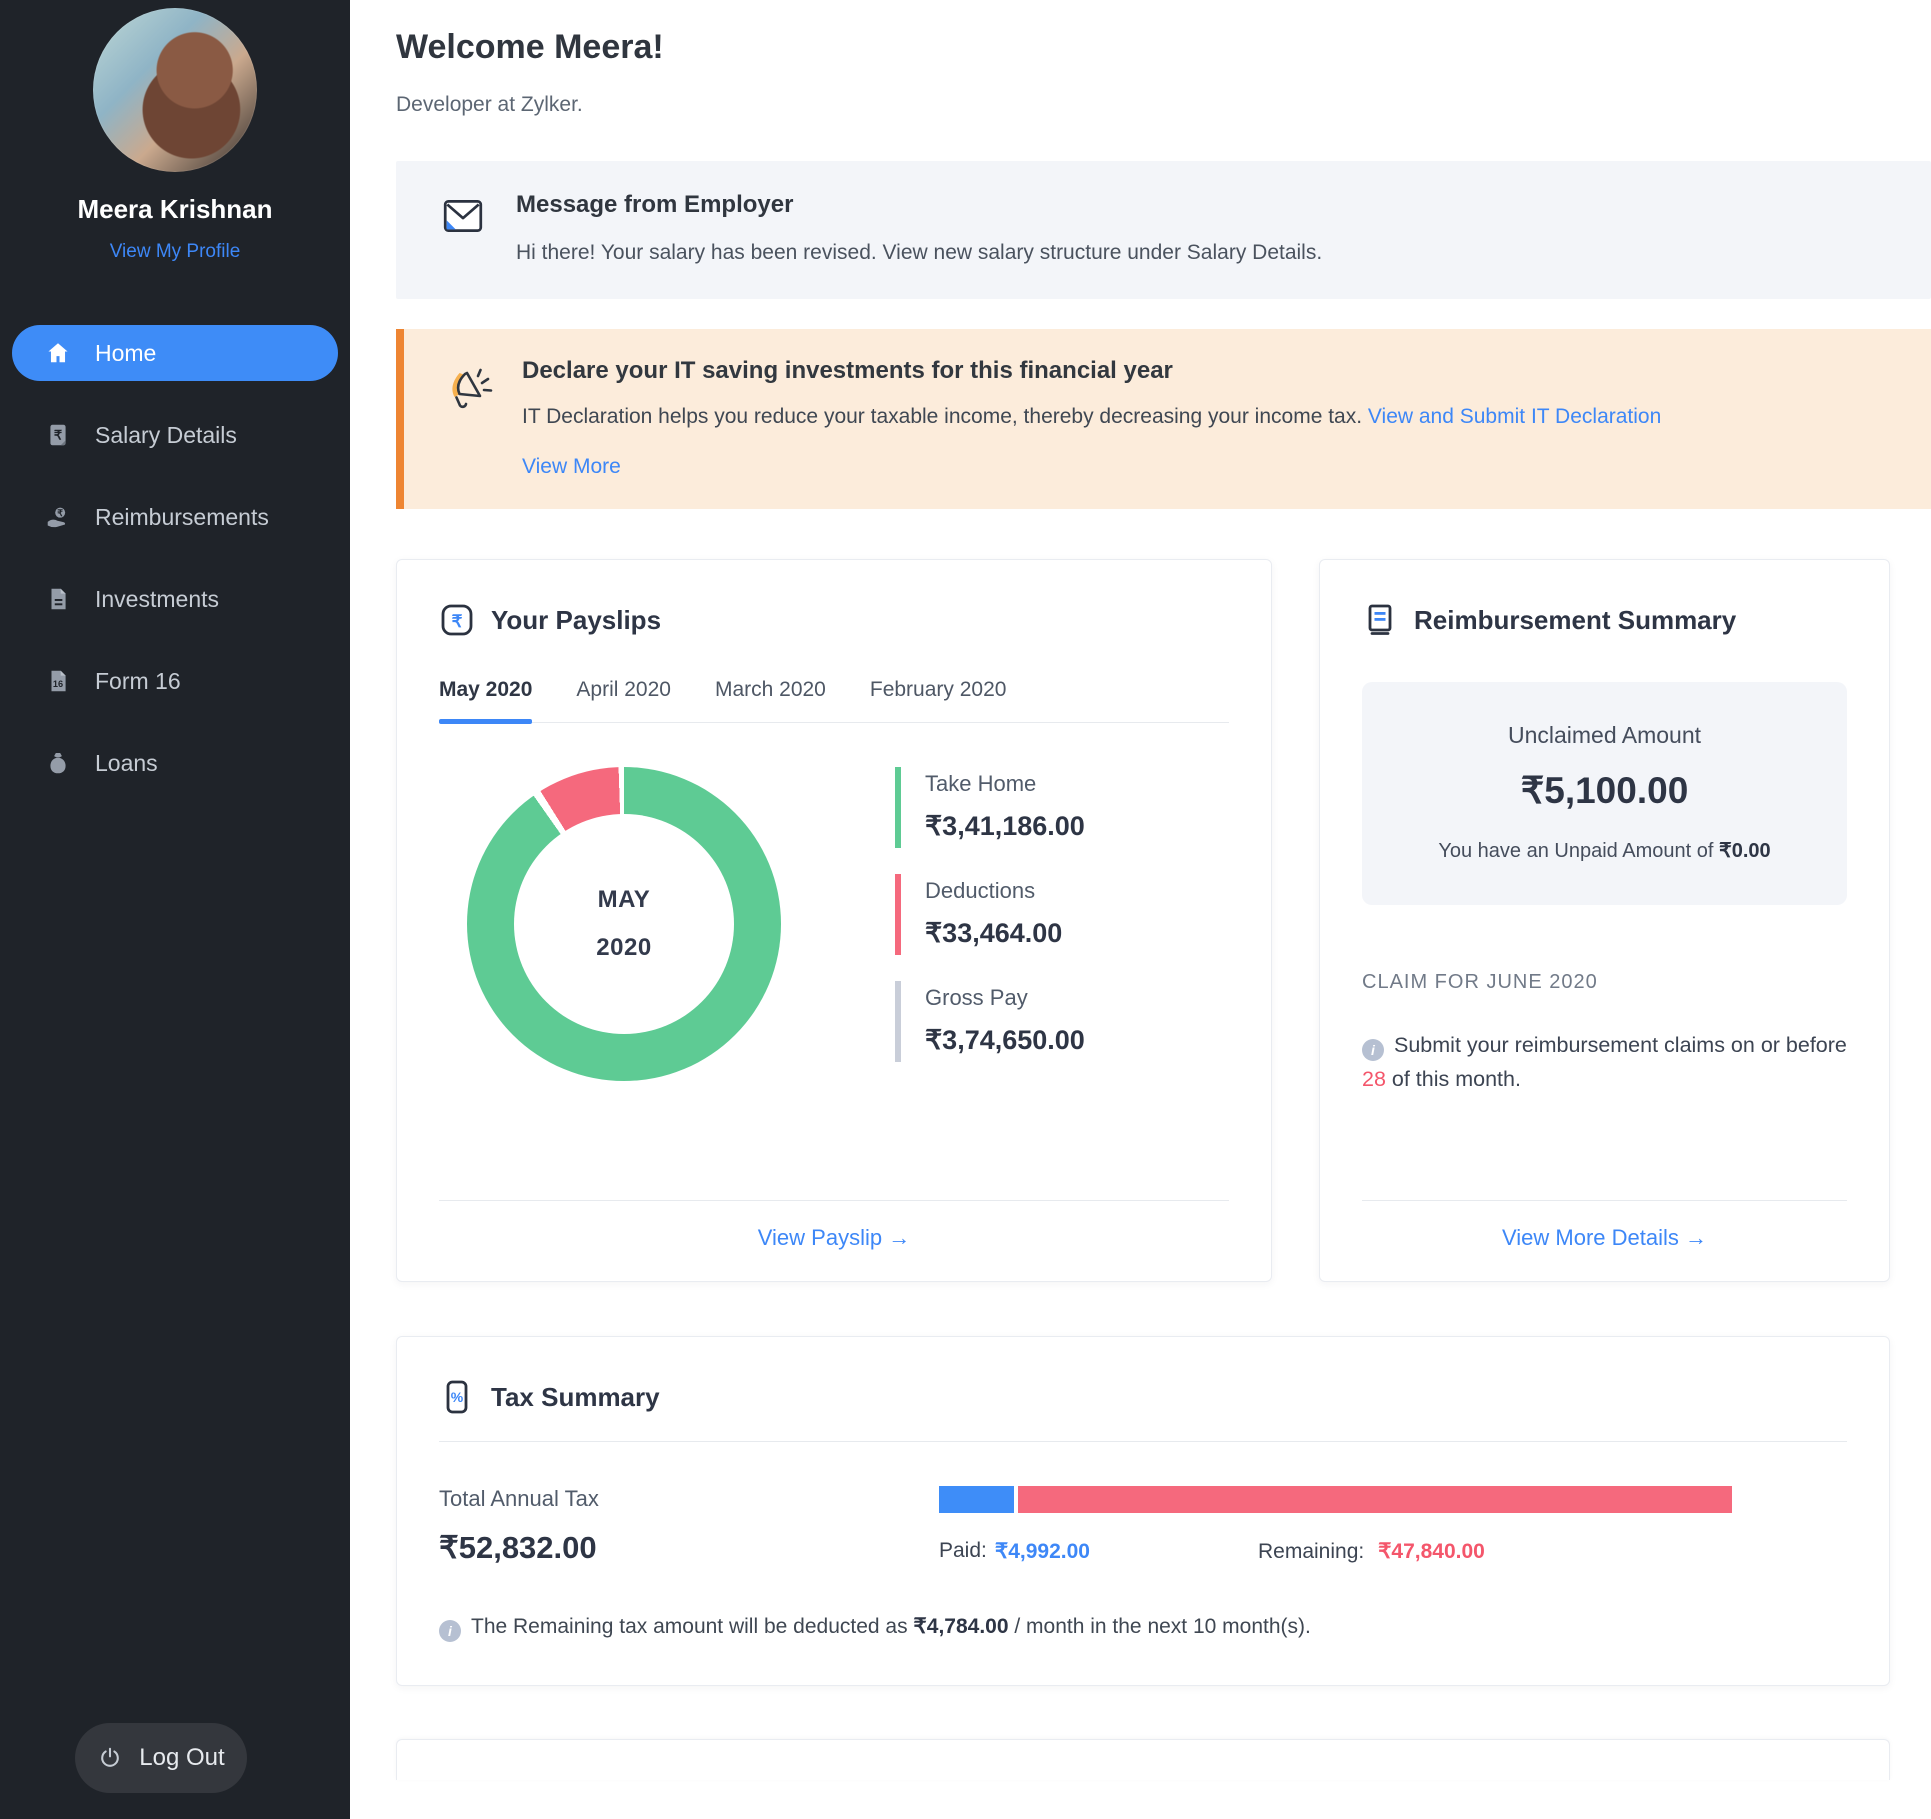 This screenshot has height=1819, width=1931. What do you see at coordinates (126, 762) in the screenshot?
I see `sidebar-item-label: Loans` at bounding box center [126, 762].